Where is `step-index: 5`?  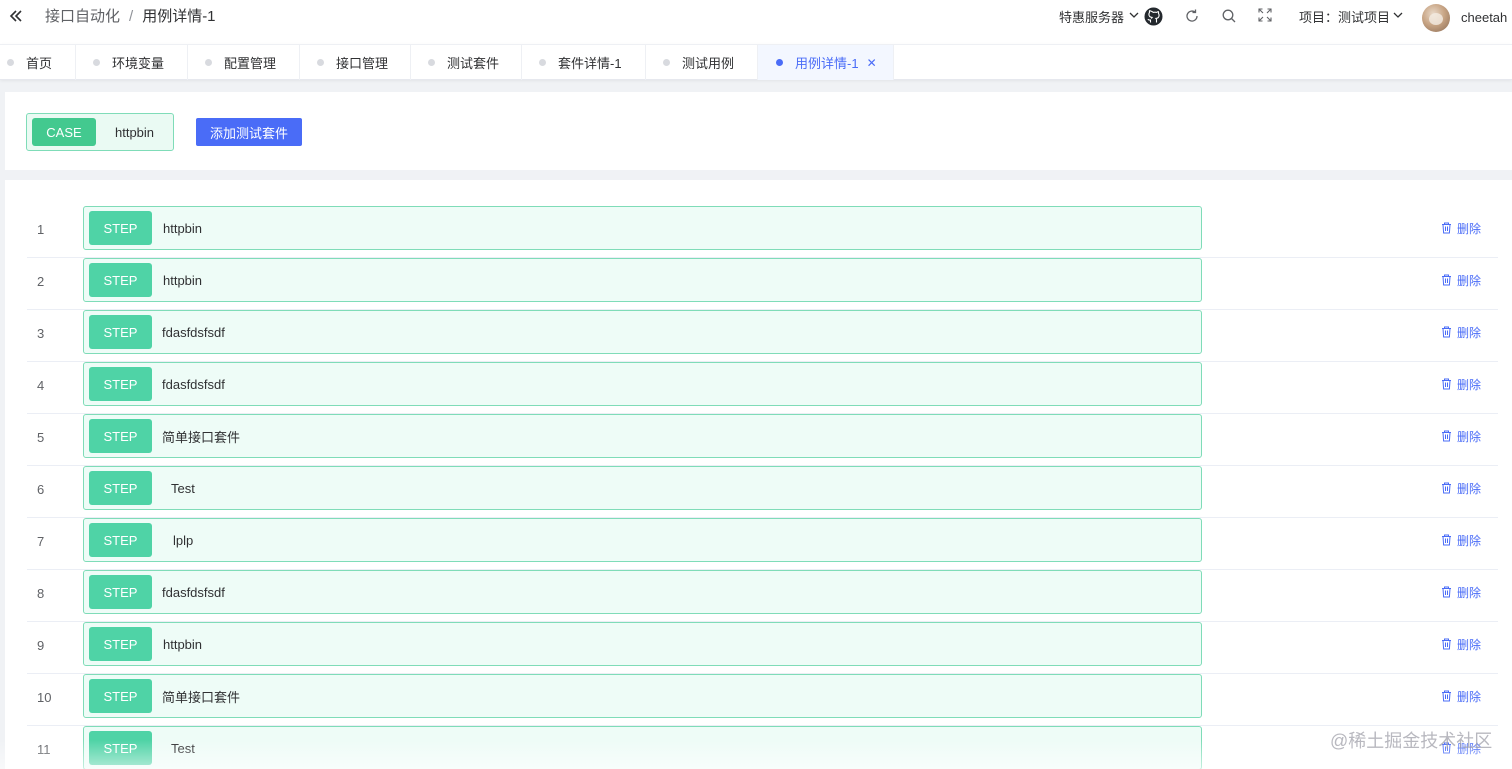
step-index: 5 is located at coordinates (41, 437).